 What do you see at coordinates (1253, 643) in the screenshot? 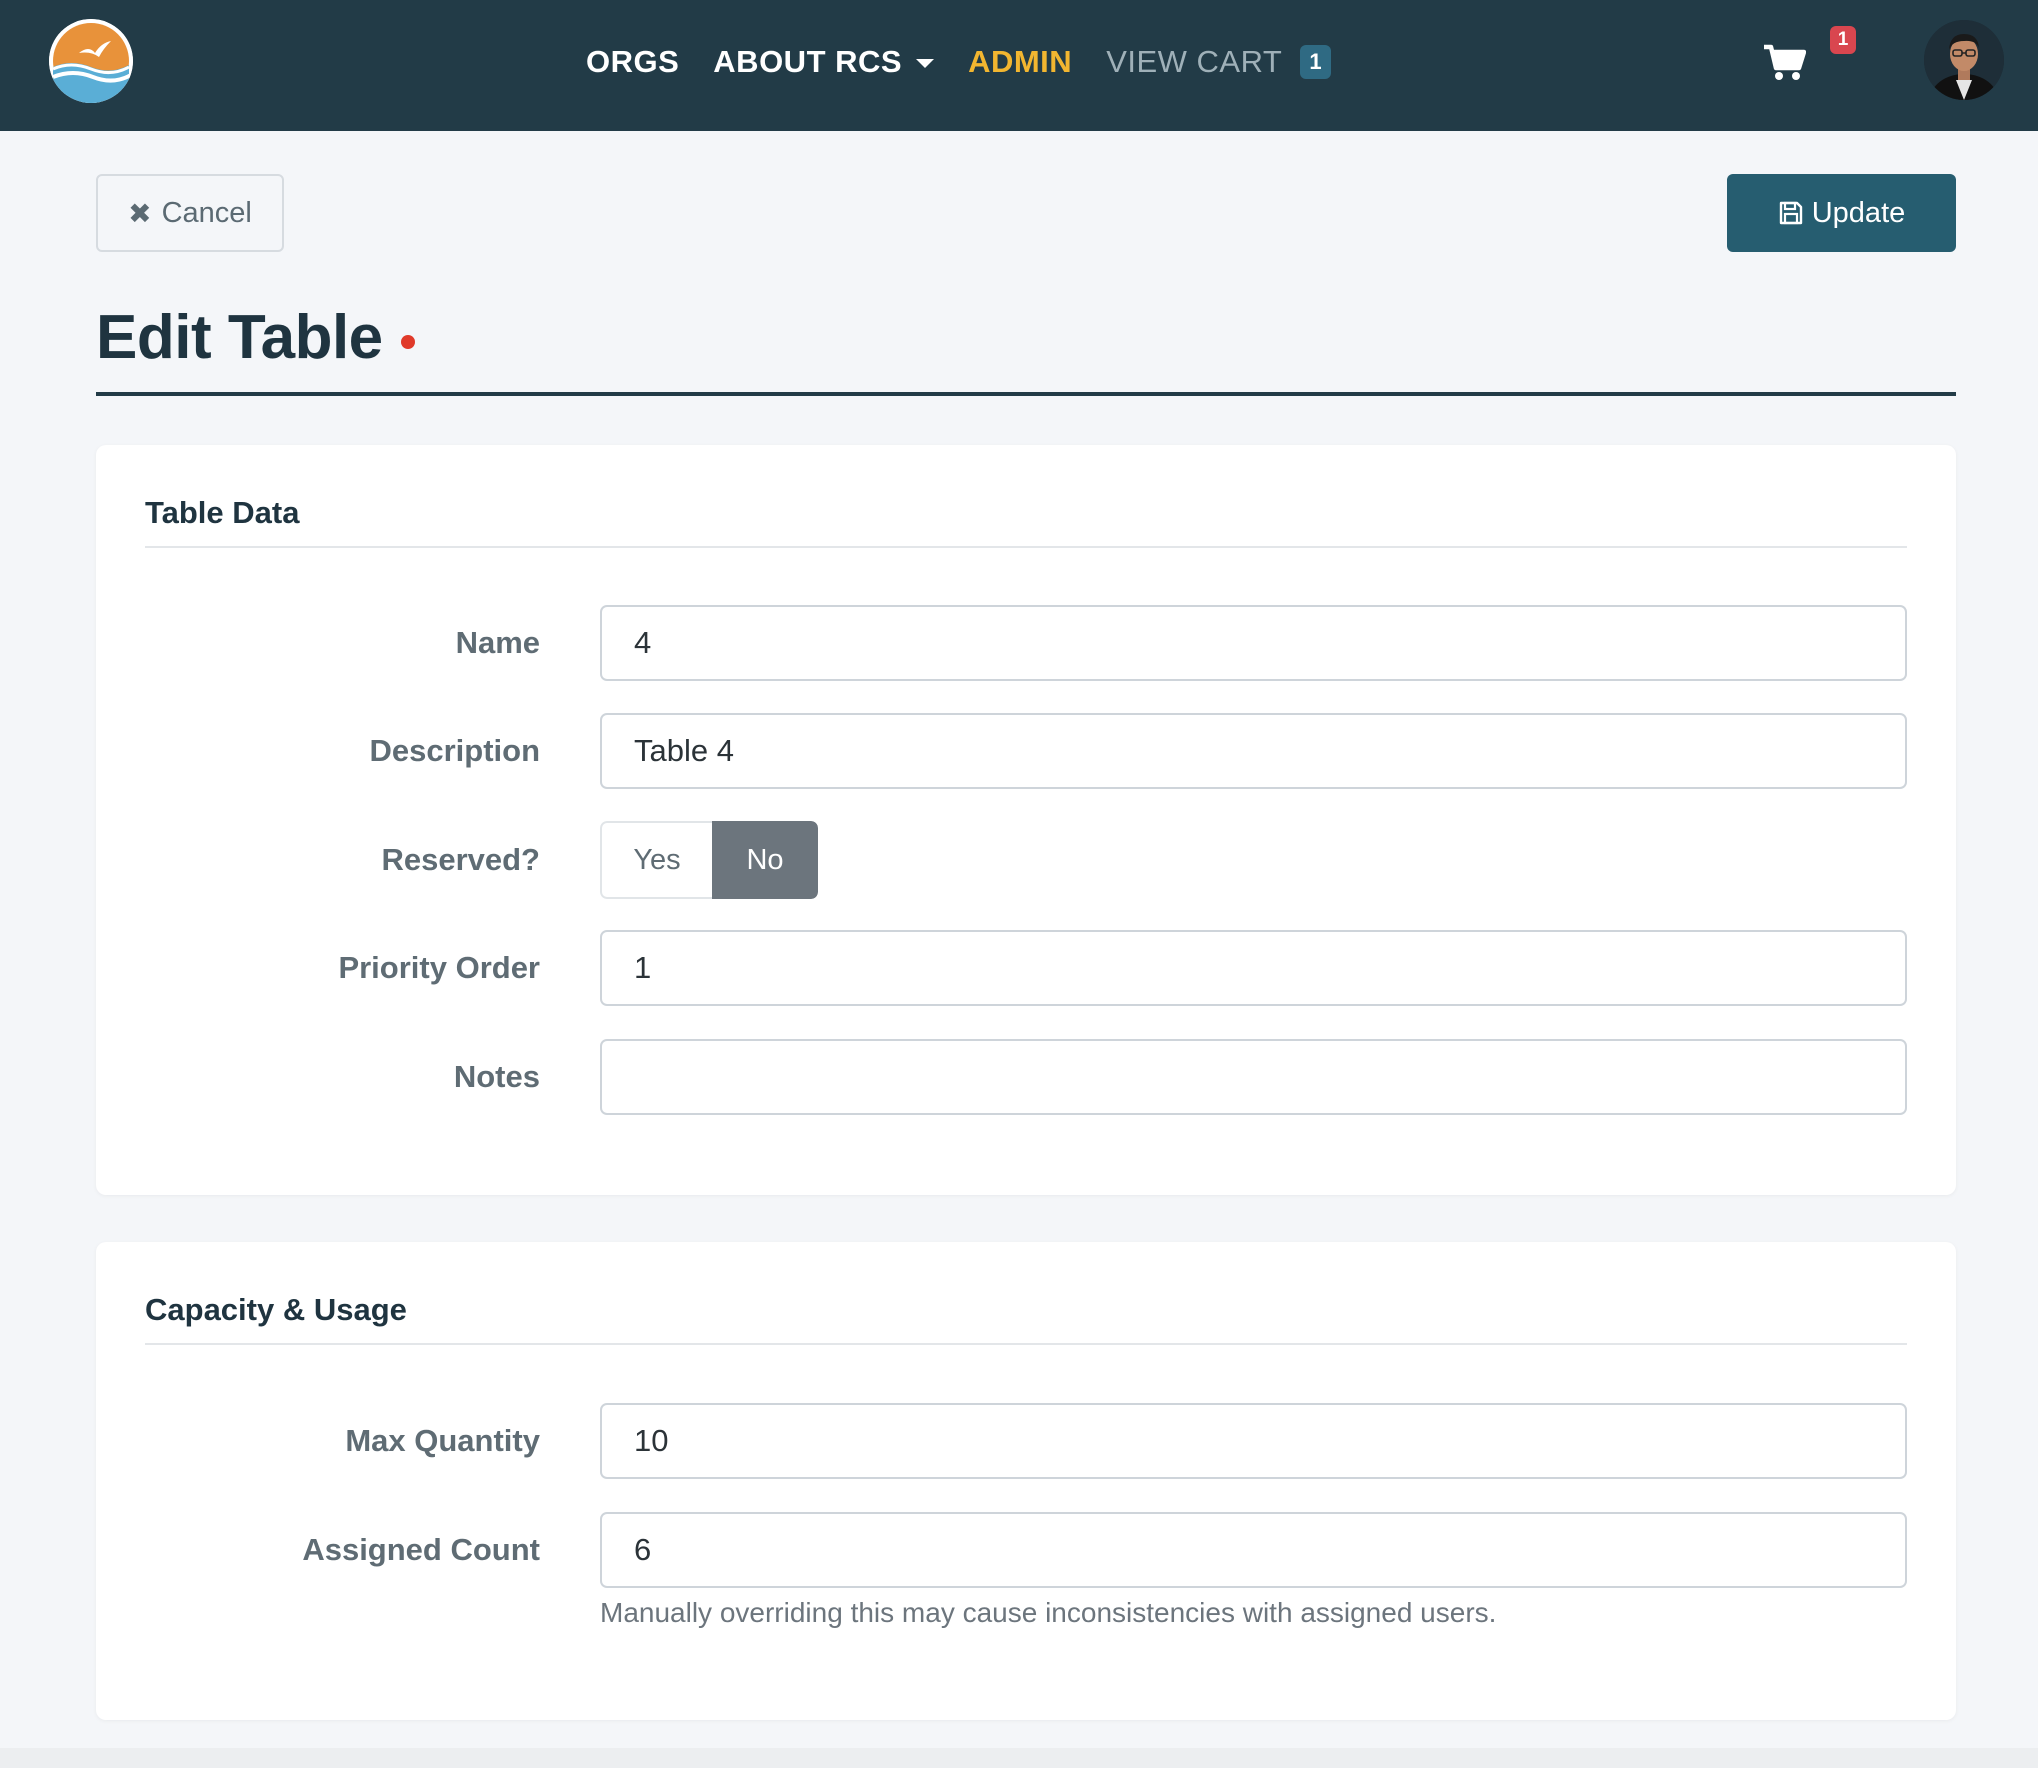
I see `name-input` at bounding box center [1253, 643].